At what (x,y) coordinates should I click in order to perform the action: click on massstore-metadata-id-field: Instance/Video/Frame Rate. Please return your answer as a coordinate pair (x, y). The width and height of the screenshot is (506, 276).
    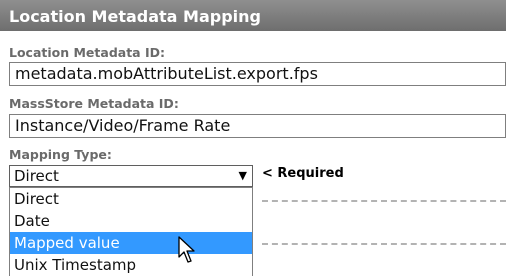
    Looking at the image, I should click on (257, 126).